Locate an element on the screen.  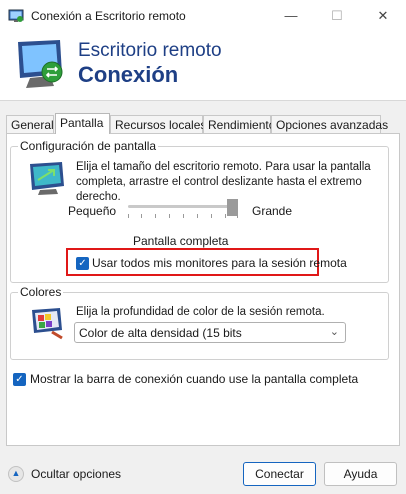
header-banner: Escritorio remoto Conexión is located at coordinates (203, 66).